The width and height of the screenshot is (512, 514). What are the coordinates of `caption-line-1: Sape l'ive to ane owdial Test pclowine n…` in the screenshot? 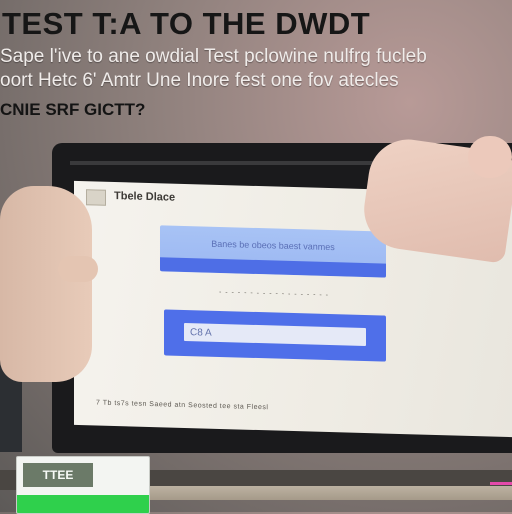 It's located at (213, 56).